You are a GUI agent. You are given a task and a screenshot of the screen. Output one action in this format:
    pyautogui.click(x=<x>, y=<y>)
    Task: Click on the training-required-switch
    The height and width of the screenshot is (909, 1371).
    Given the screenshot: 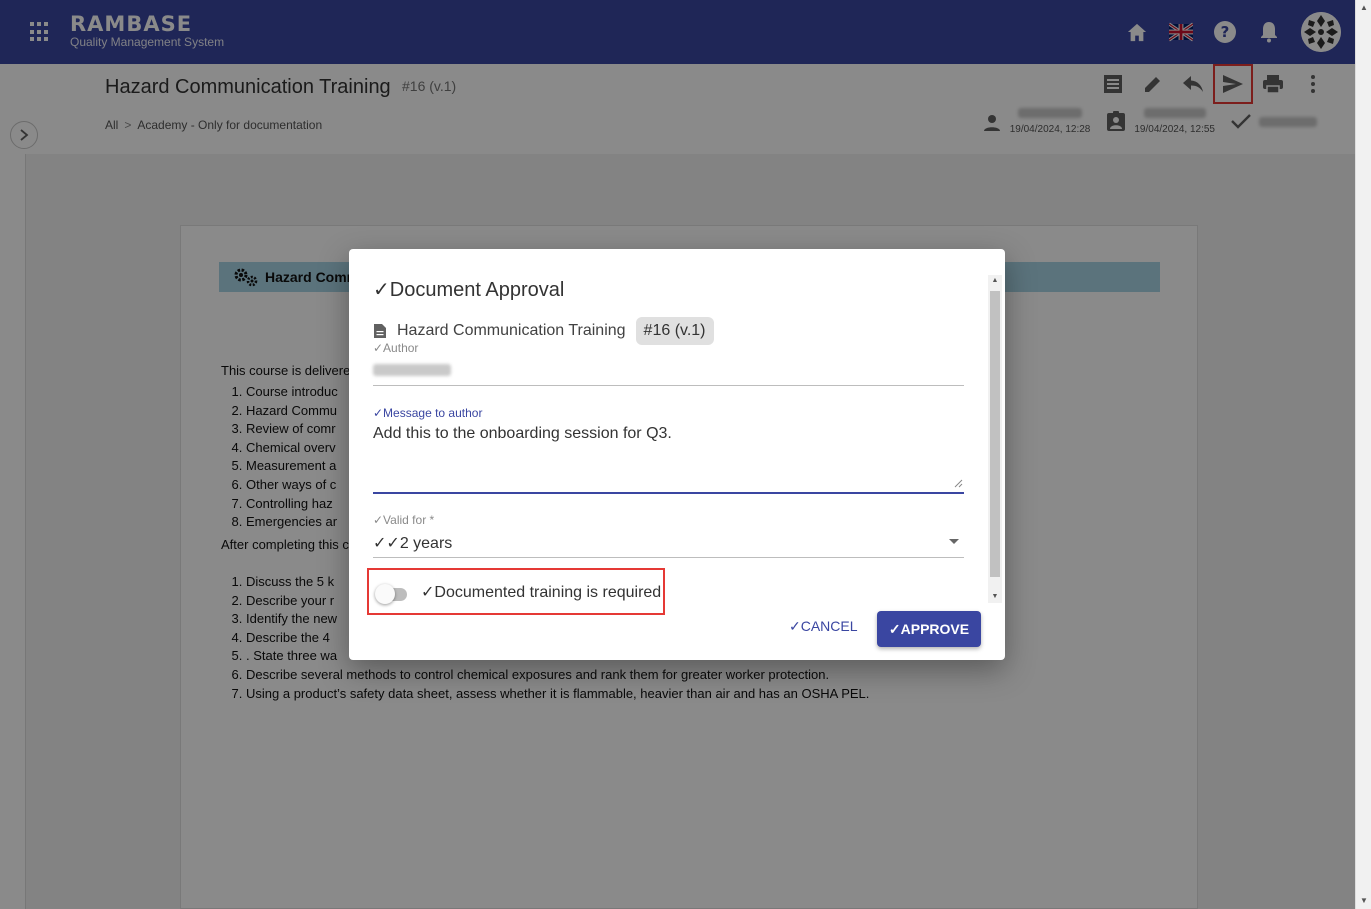 What is the action you would take?
    pyautogui.click(x=392, y=593)
    